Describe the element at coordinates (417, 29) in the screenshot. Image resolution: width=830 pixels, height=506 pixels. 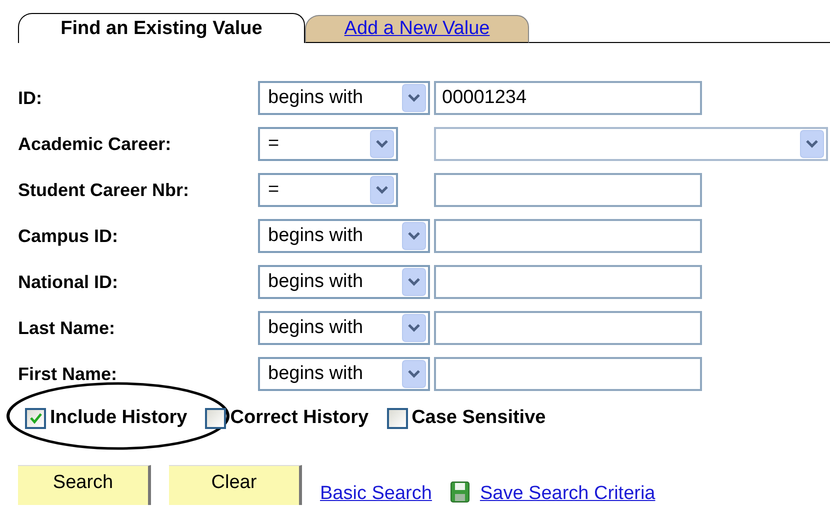
I see `tab: Add a New Value` at that location.